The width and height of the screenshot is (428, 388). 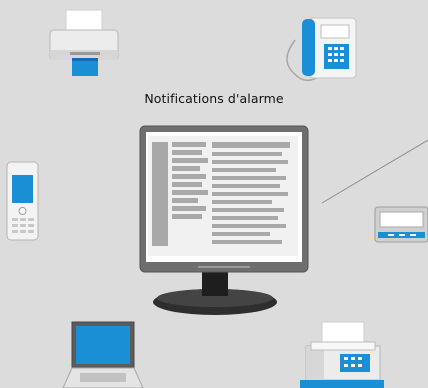 I want to click on laptop-icon, so click(x=103, y=354).